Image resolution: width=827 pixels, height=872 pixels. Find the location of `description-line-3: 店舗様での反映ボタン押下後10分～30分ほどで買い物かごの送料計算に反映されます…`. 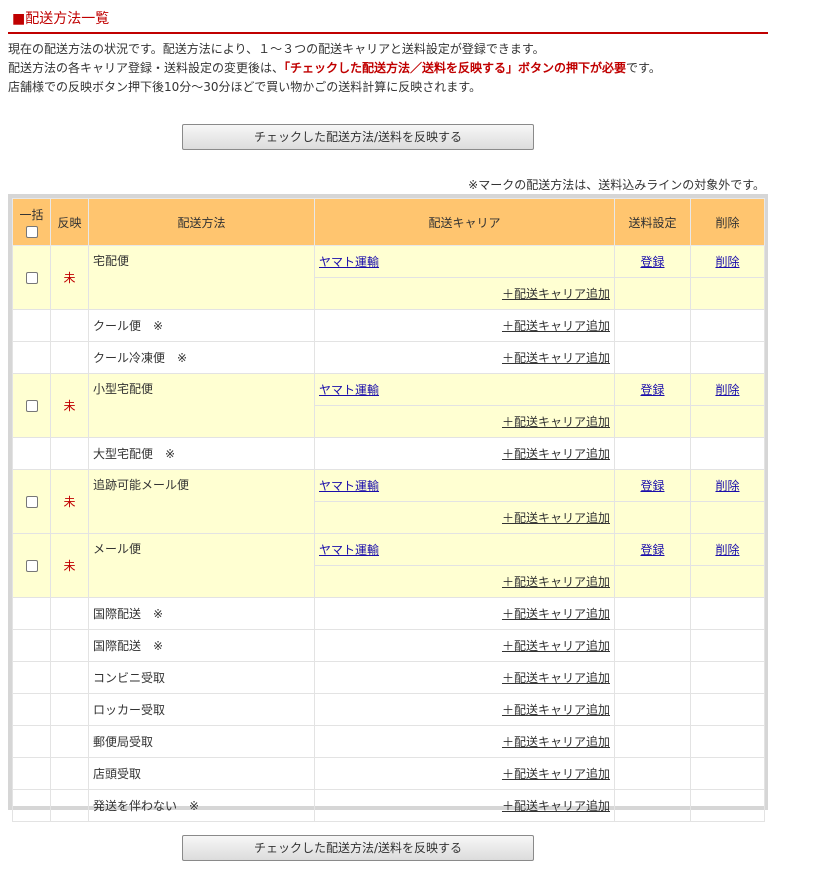

description-line-3: 店舗様での反映ボタン押下後10分～30分ほどで買い物かごの送料計算に反映されます… is located at coordinates (245, 87).